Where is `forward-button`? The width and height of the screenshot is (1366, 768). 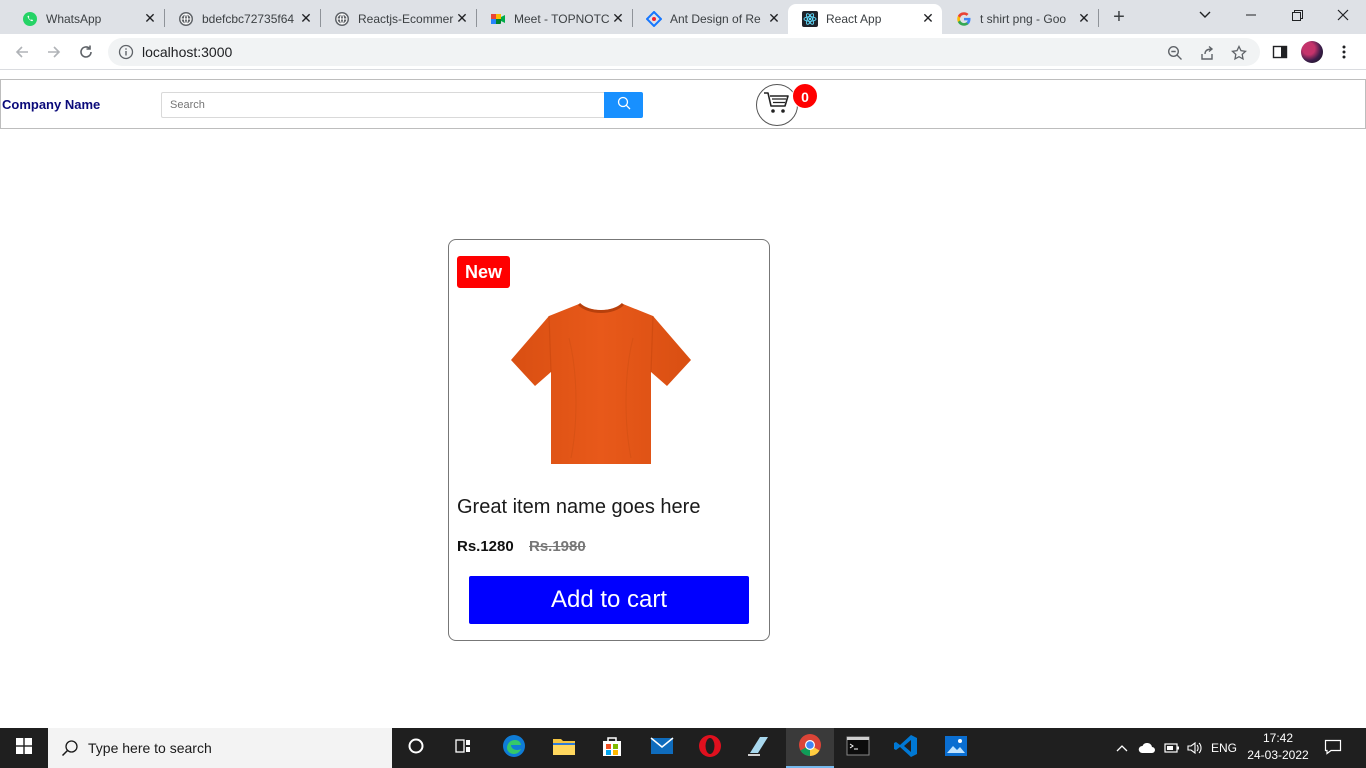
forward-button is located at coordinates (54, 52).